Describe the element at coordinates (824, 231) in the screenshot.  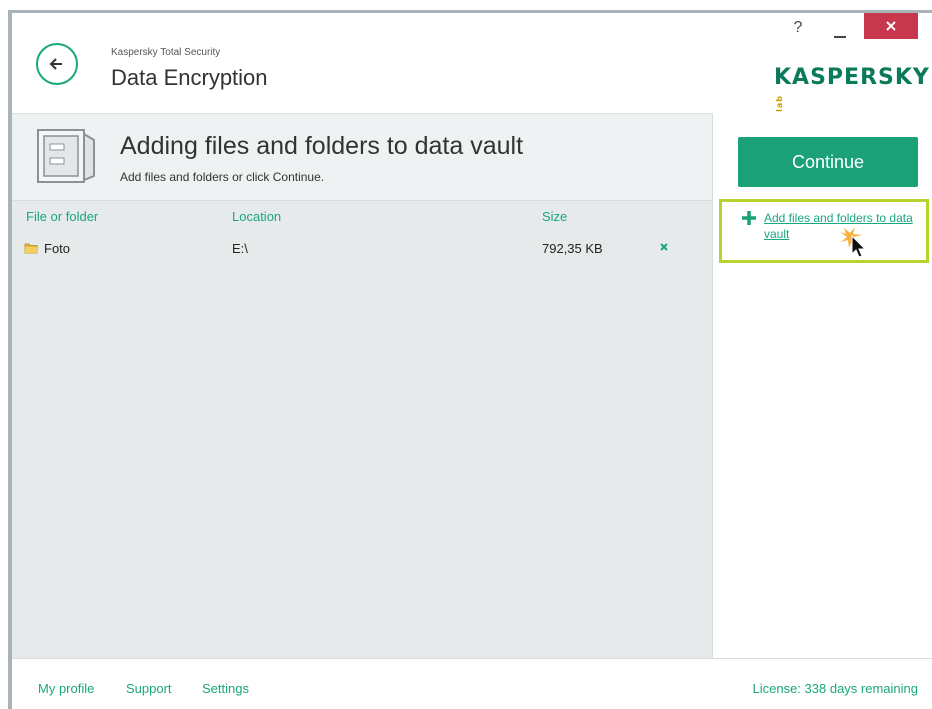
I see `add-files-highlight: Add files and folders to data vault` at that location.